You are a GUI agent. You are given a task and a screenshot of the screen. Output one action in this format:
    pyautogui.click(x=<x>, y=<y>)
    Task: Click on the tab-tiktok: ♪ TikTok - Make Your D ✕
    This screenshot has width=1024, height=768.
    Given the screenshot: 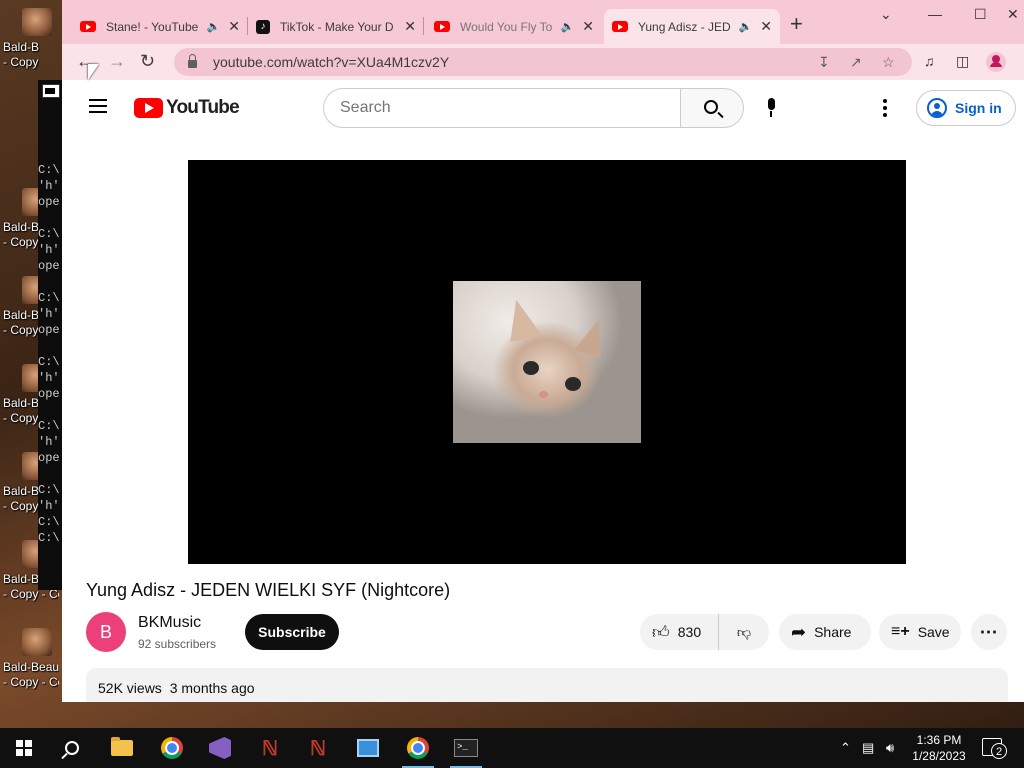 What is the action you would take?
    pyautogui.click(x=336, y=26)
    